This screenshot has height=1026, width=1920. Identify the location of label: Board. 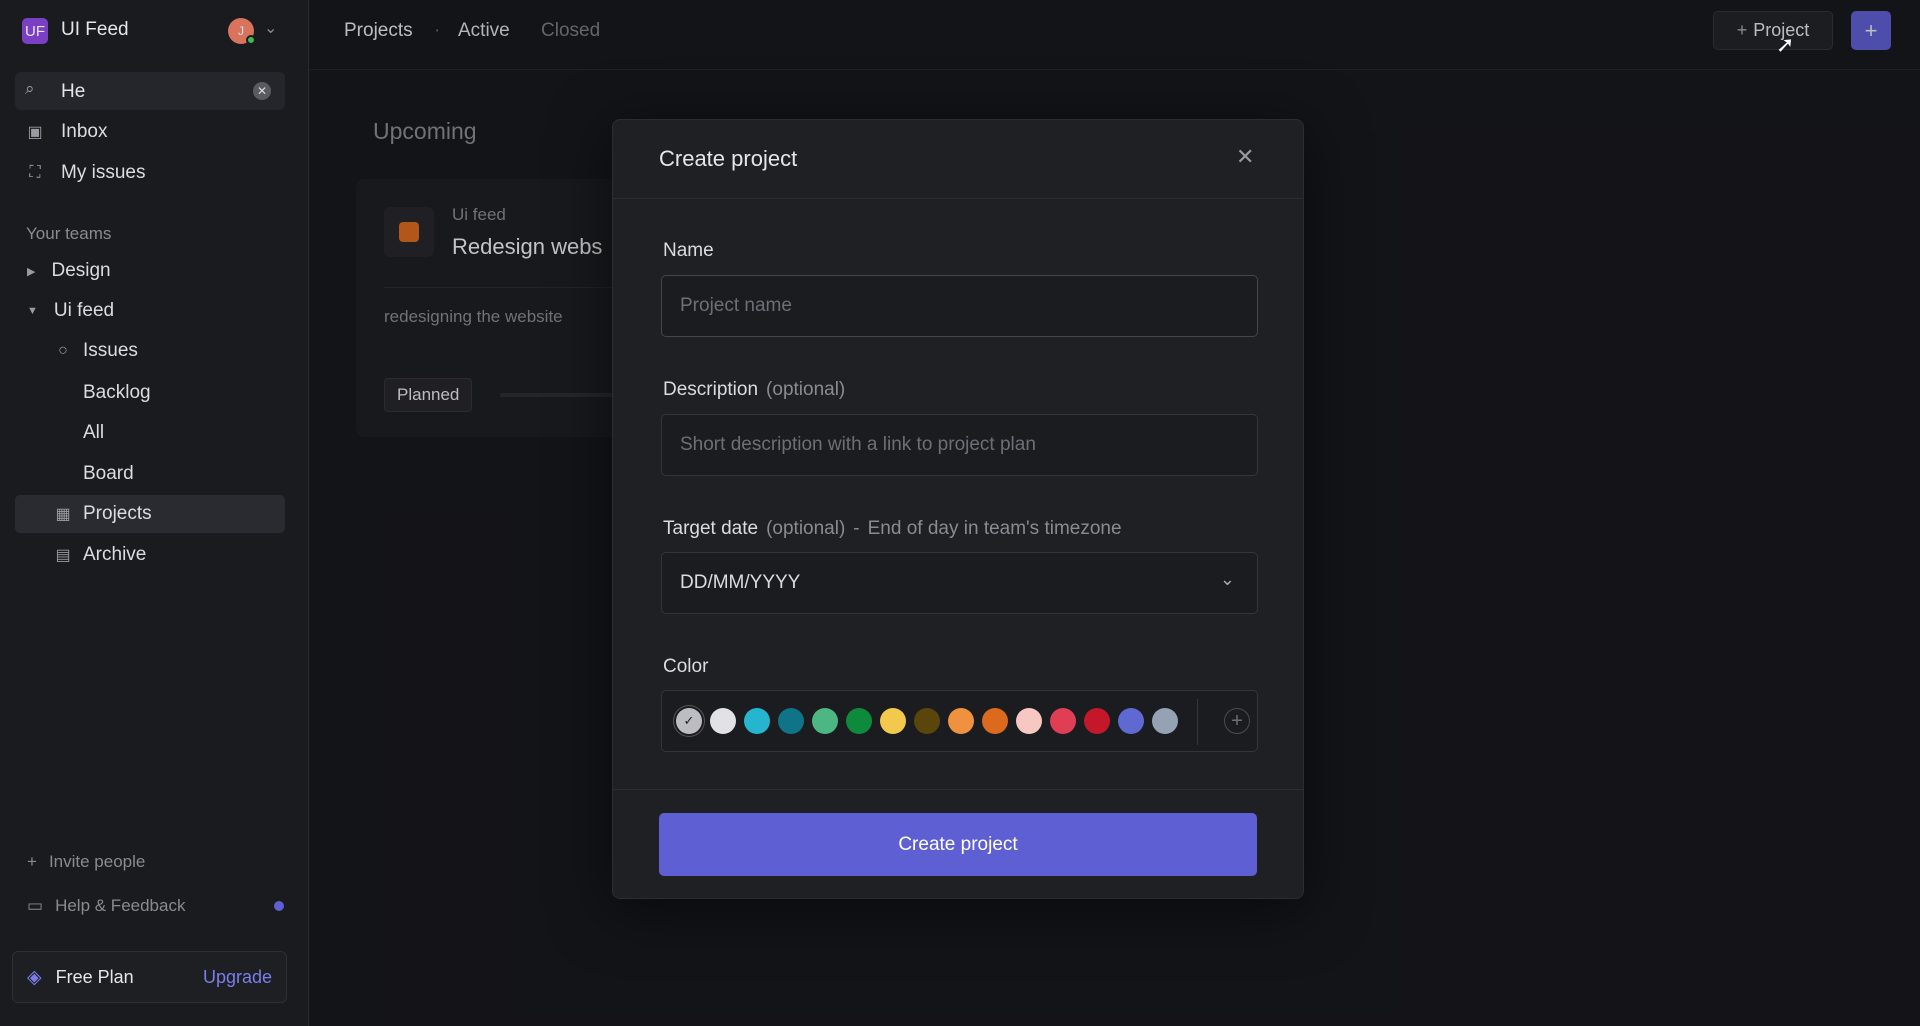
(108, 473).